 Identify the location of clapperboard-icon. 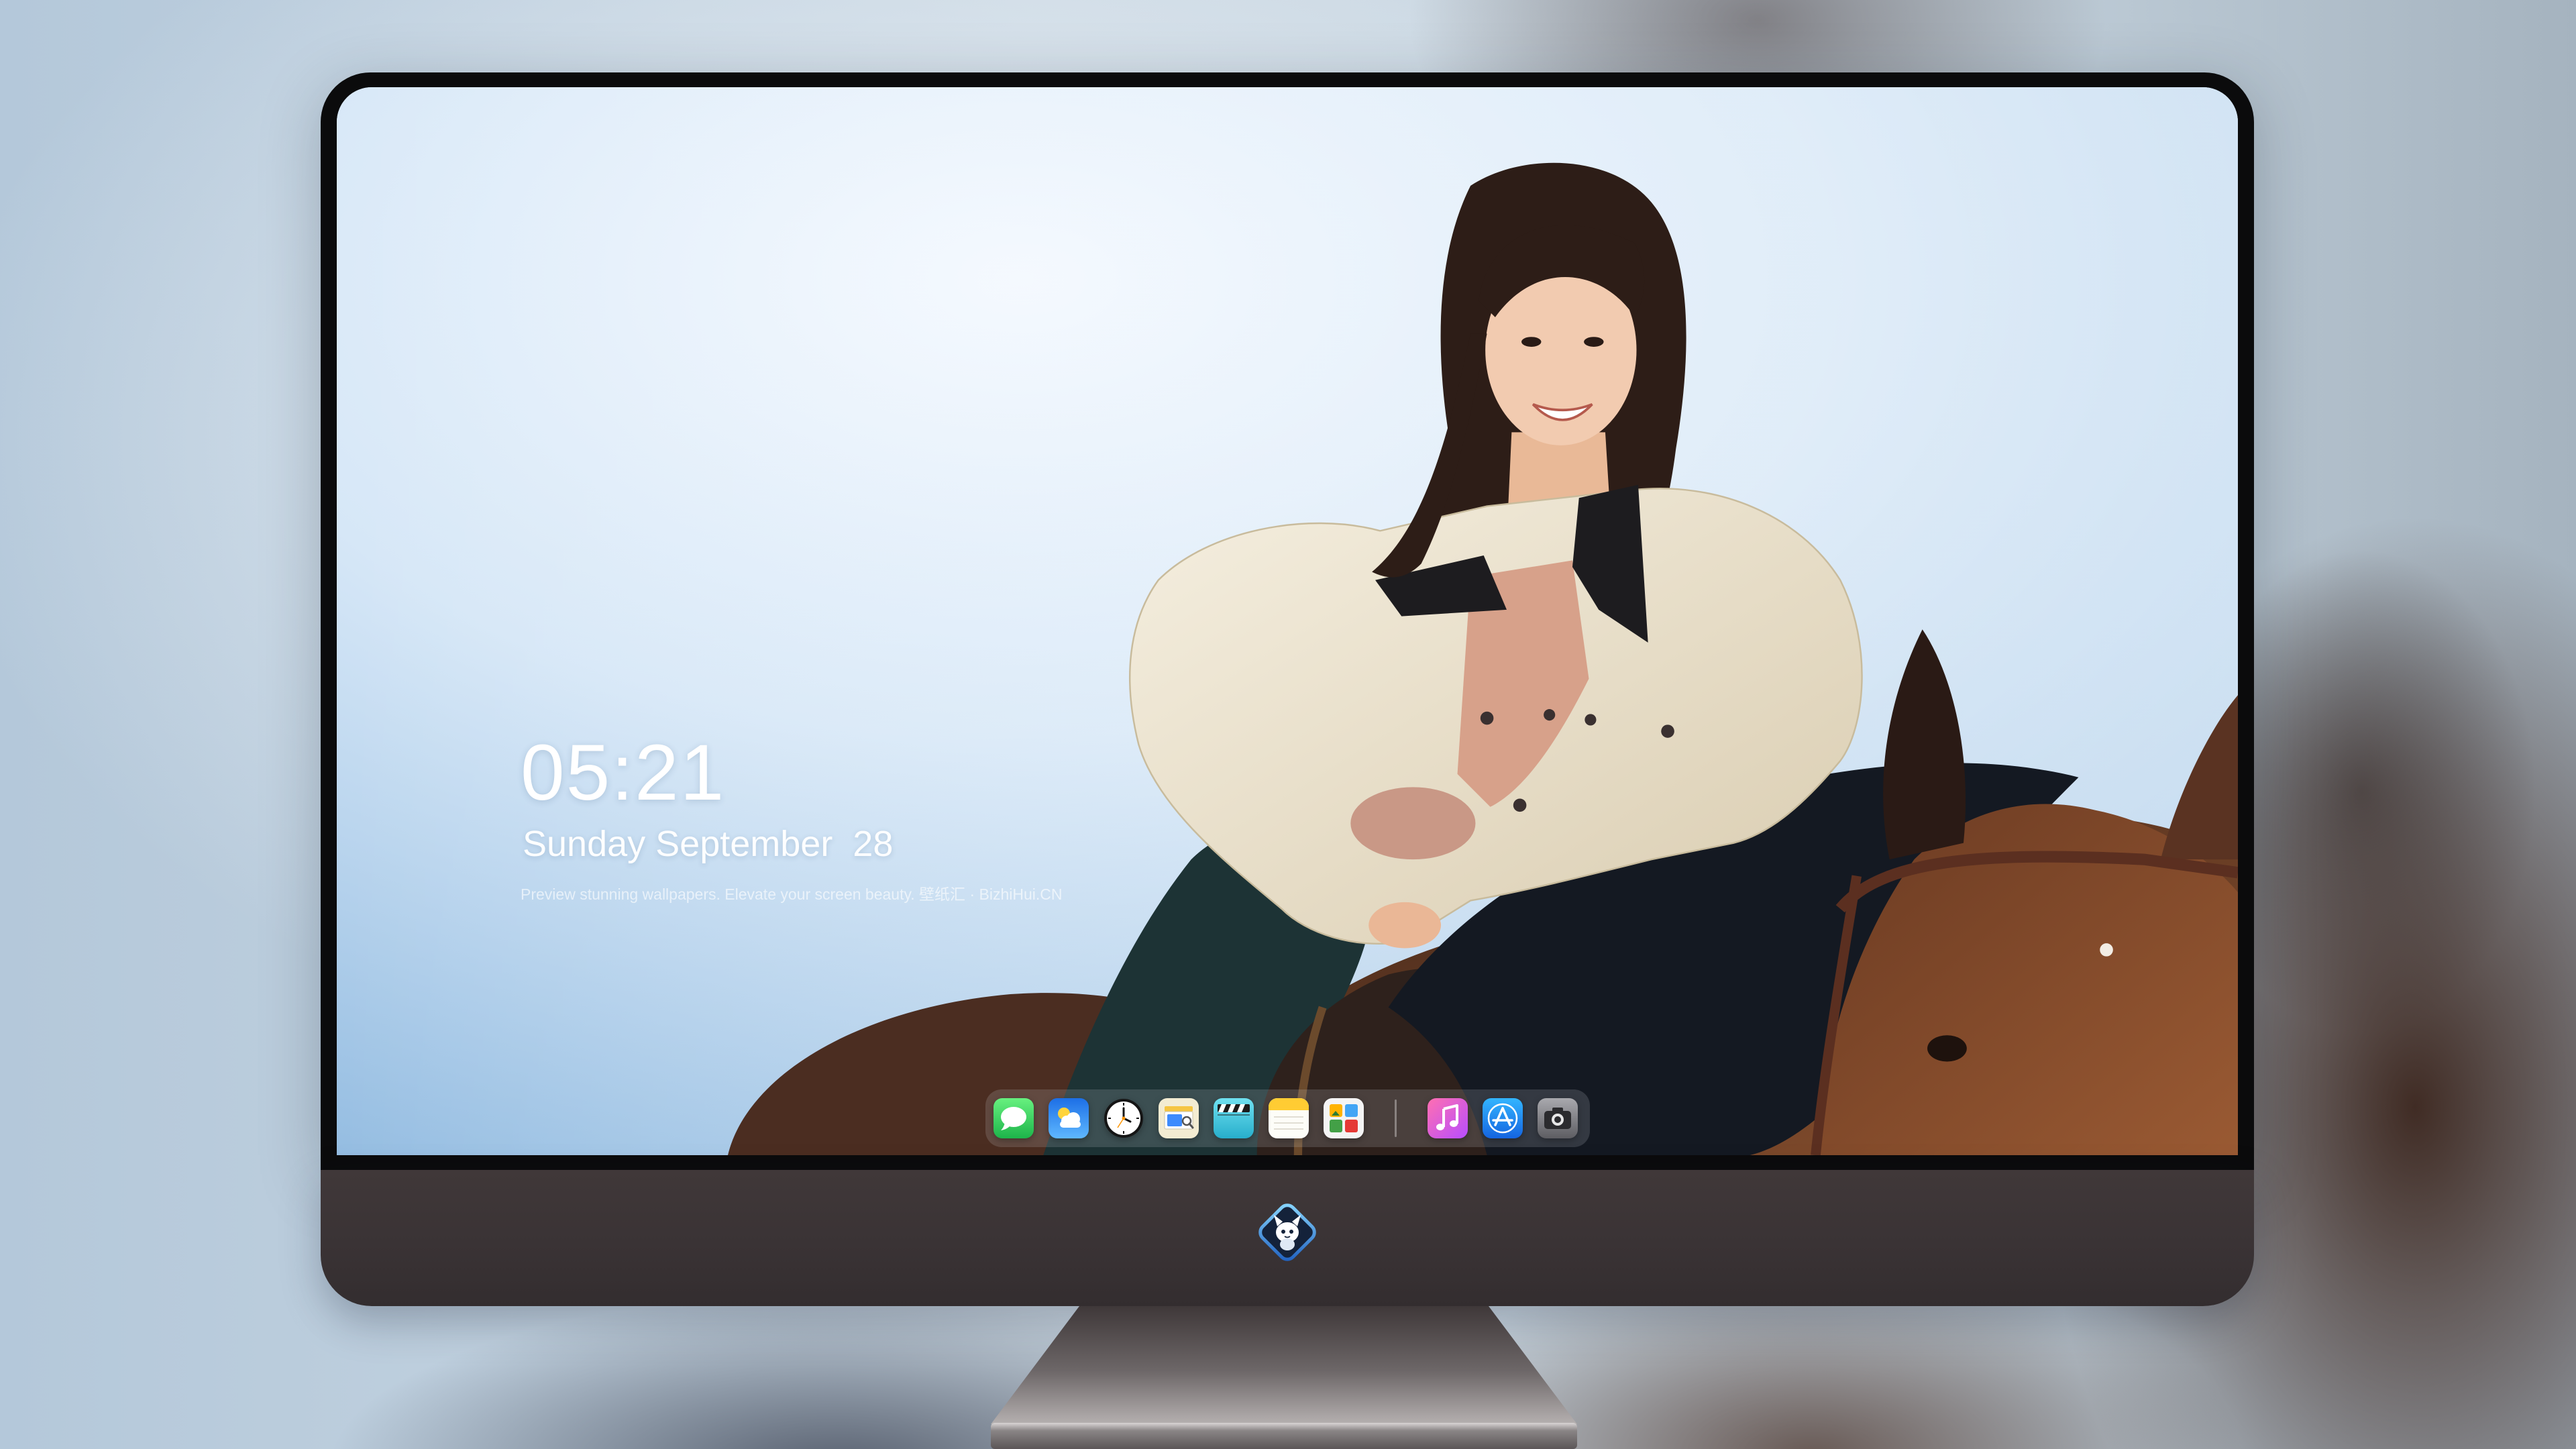
(1234, 1118).